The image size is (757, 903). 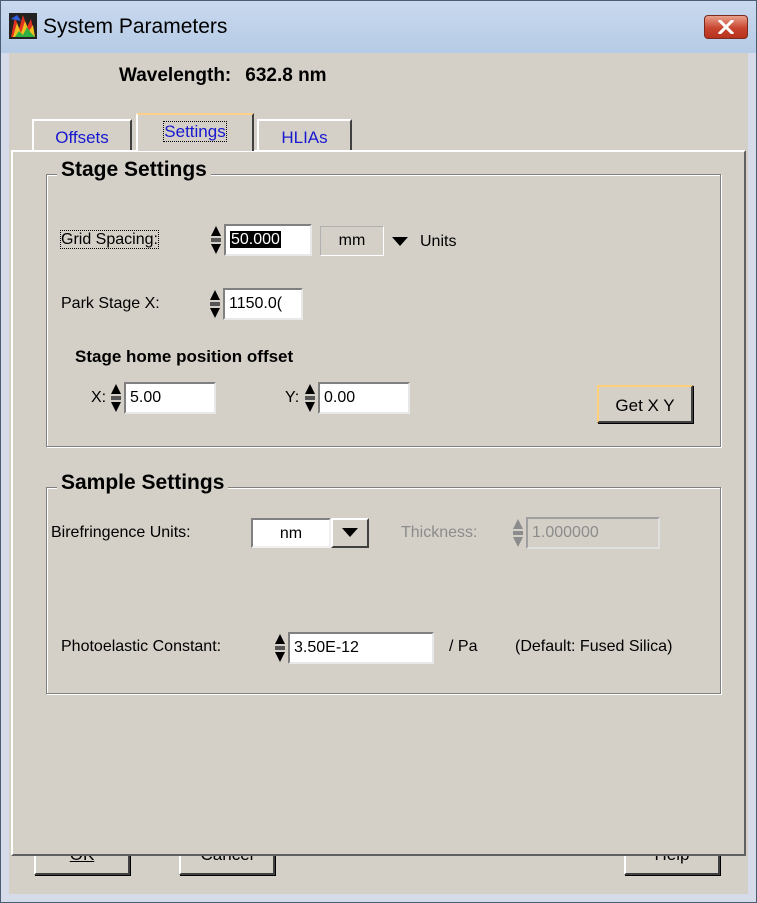 What do you see at coordinates (438, 241) in the screenshot?
I see `units-label: Units` at bounding box center [438, 241].